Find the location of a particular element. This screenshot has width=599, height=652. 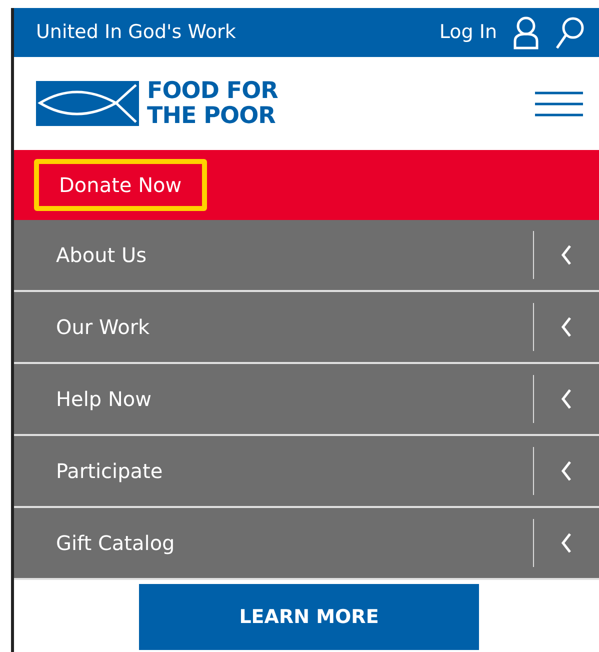

learn-more-button: LEARN MORE is located at coordinates (309, 617).